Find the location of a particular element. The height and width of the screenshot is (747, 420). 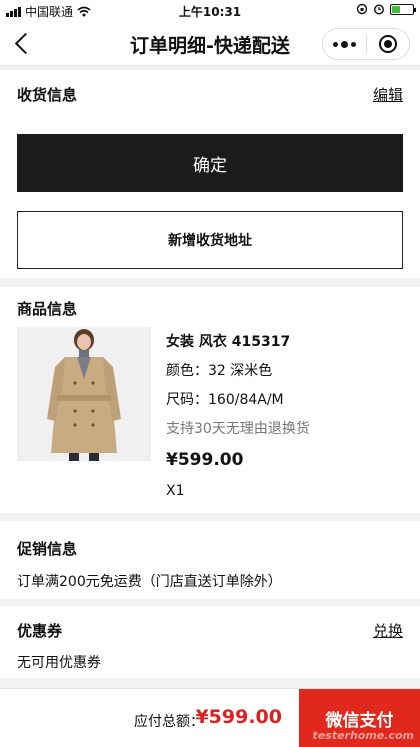

coupon-title: 优惠券 is located at coordinates (40, 631).